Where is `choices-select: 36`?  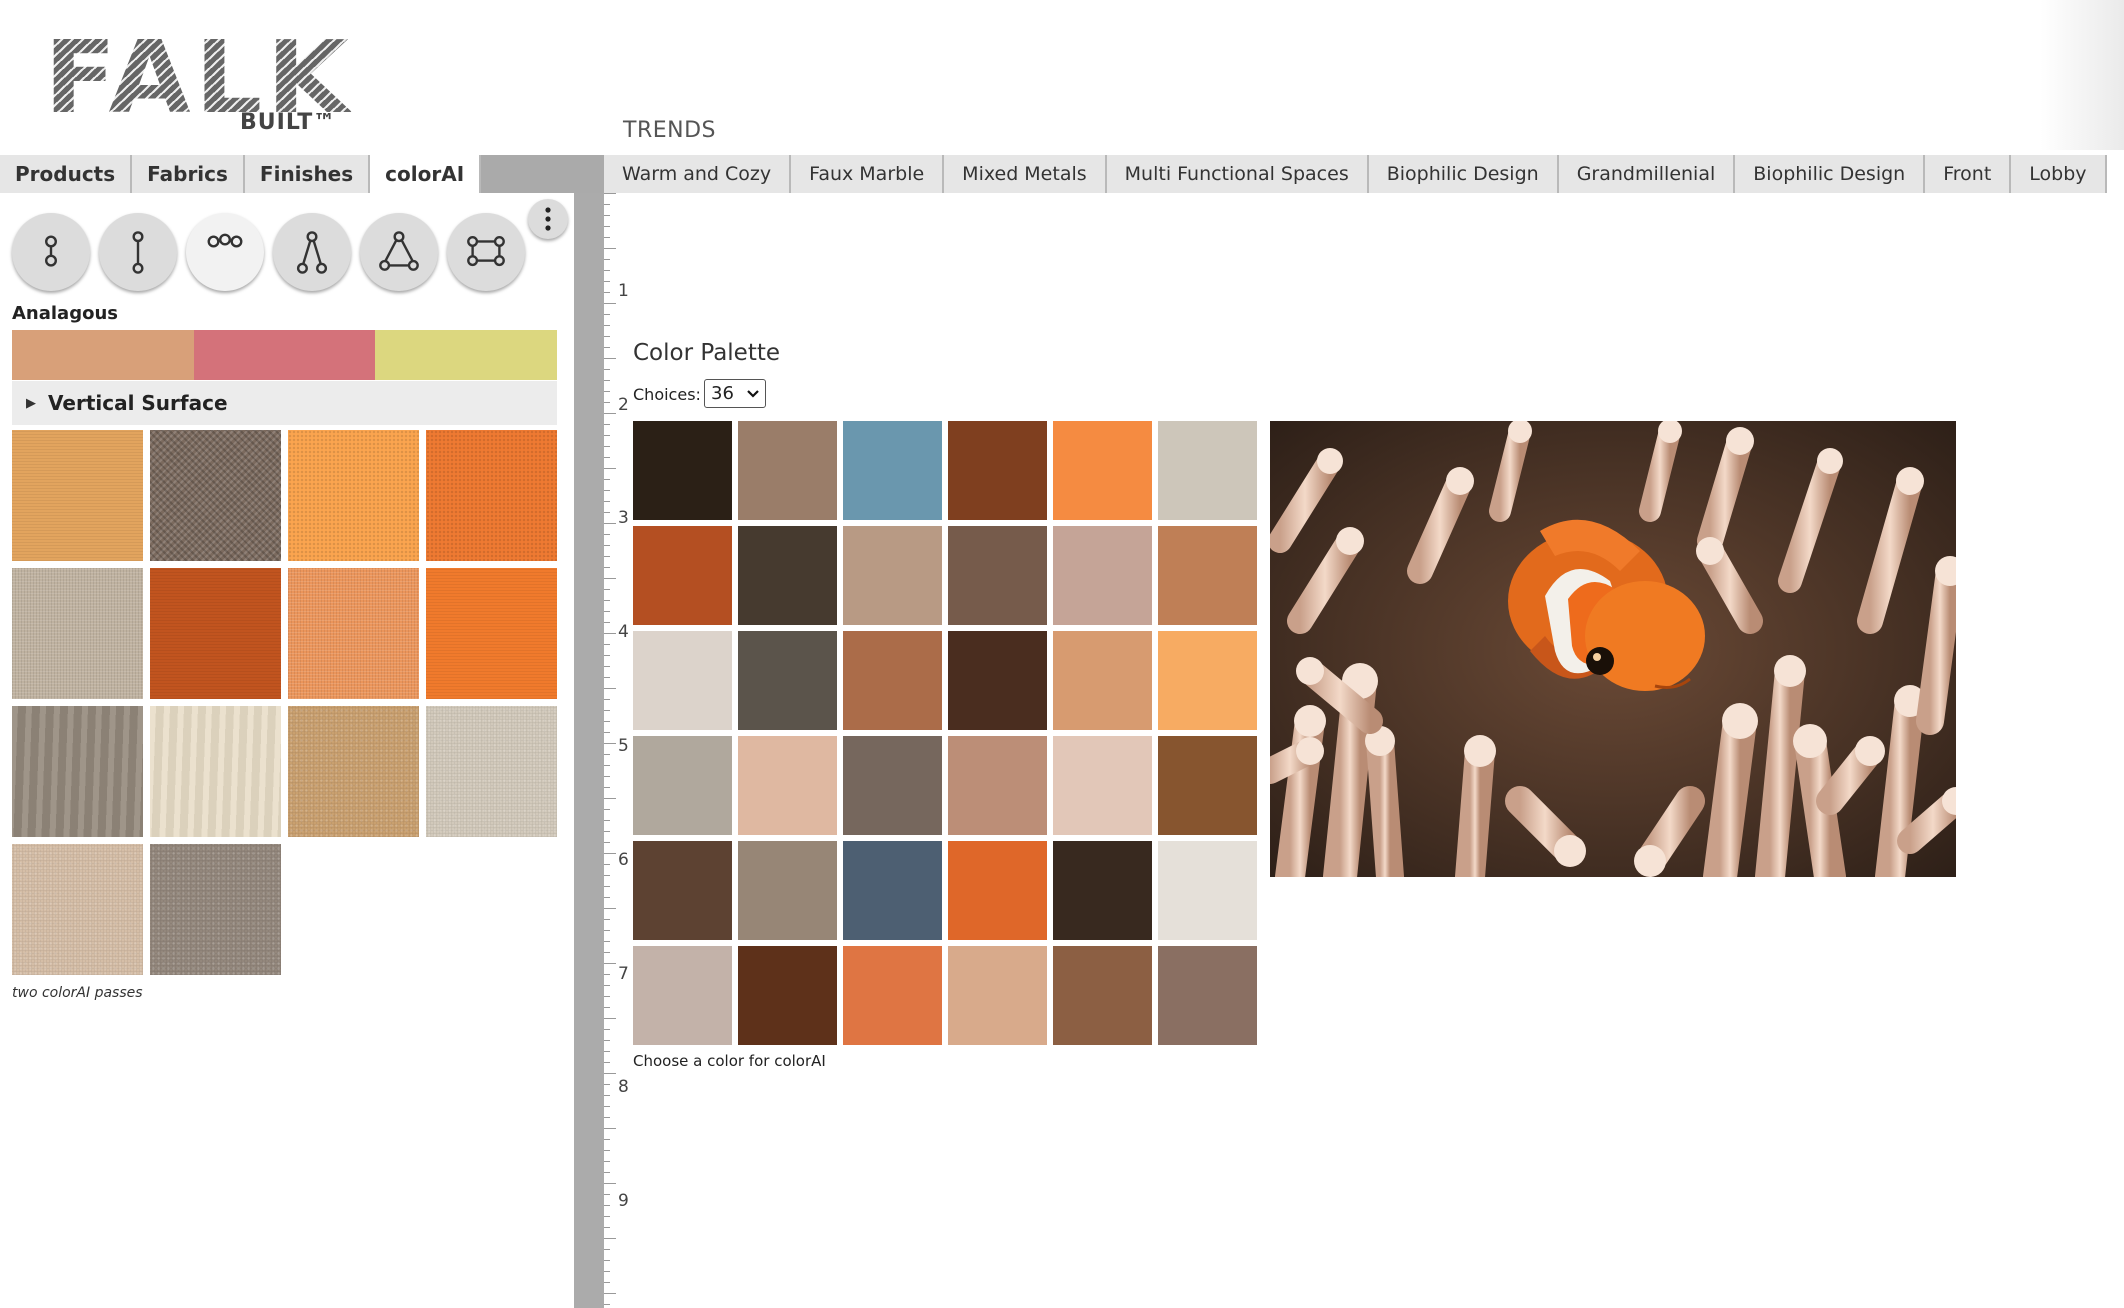 choices-select: 36 is located at coordinates (735, 393).